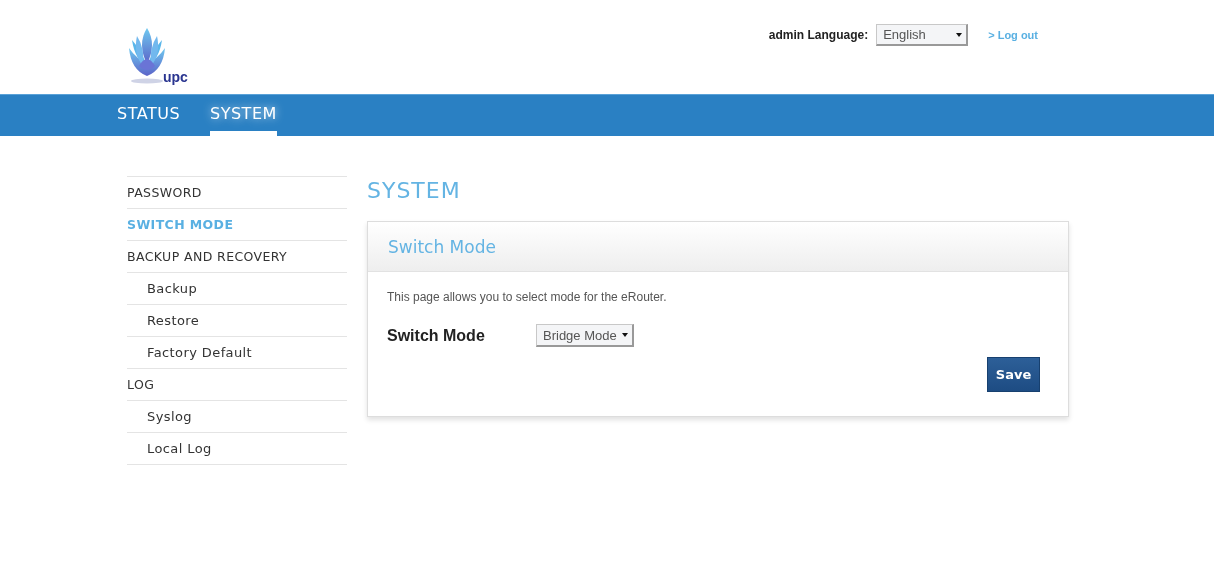 The height and width of the screenshot is (582, 1214). I want to click on field-label: Switch Mode, so click(436, 335).